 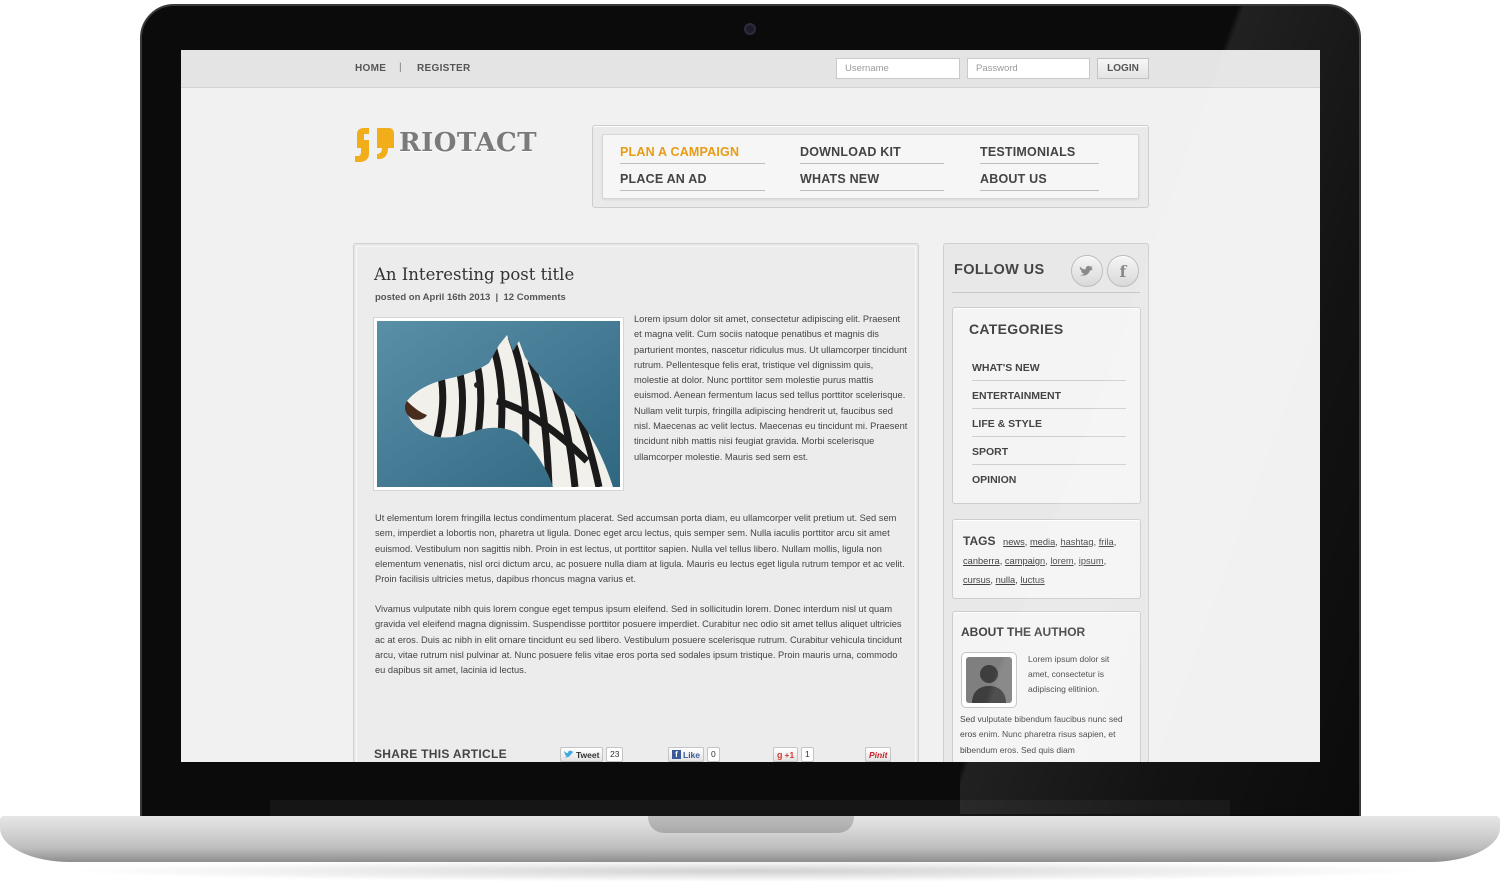 I want to click on post-meta: posted on April 16th 2013 | 12 Comments, so click(x=470, y=297).